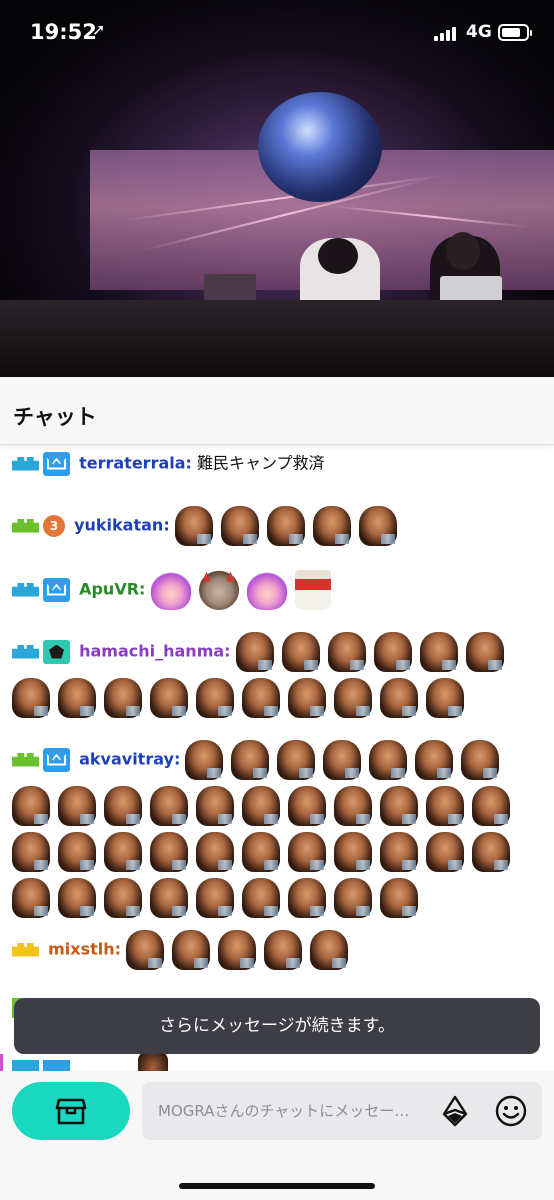 This screenshot has width=554, height=1200. I want to click on location-icon: ➚, so click(99, 29).